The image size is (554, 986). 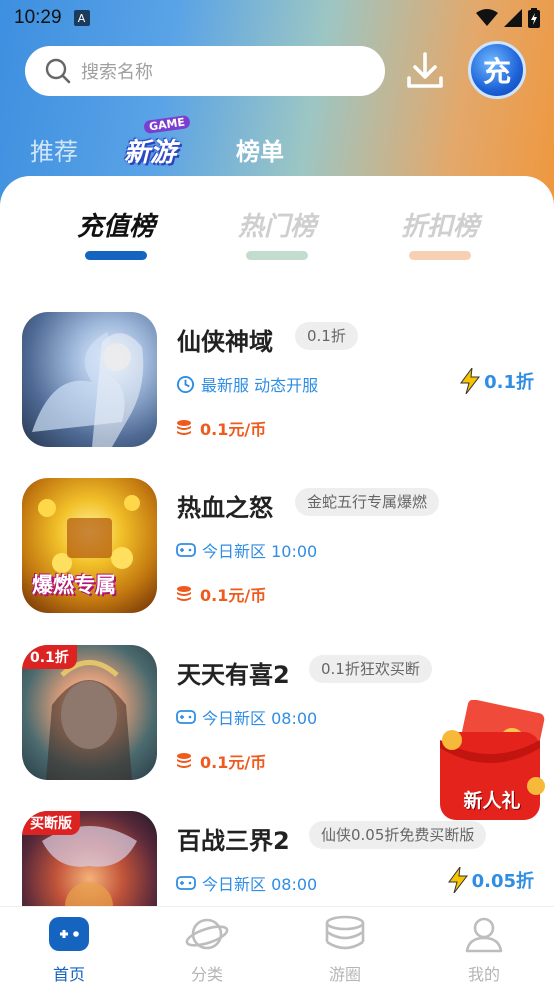 What do you see at coordinates (205, 71) in the screenshot?
I see `search-bar: 搜索名称` at bounding box center [205, 71].